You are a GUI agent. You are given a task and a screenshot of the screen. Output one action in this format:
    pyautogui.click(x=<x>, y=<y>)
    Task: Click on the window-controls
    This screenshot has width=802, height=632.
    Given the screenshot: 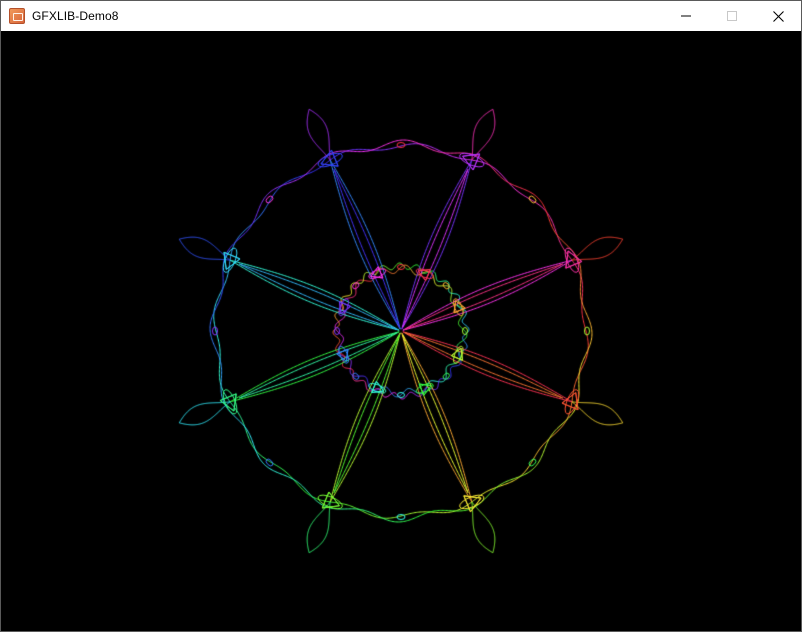 What is the action you would take?
    pyautogui.click(x=732, y=16)
    